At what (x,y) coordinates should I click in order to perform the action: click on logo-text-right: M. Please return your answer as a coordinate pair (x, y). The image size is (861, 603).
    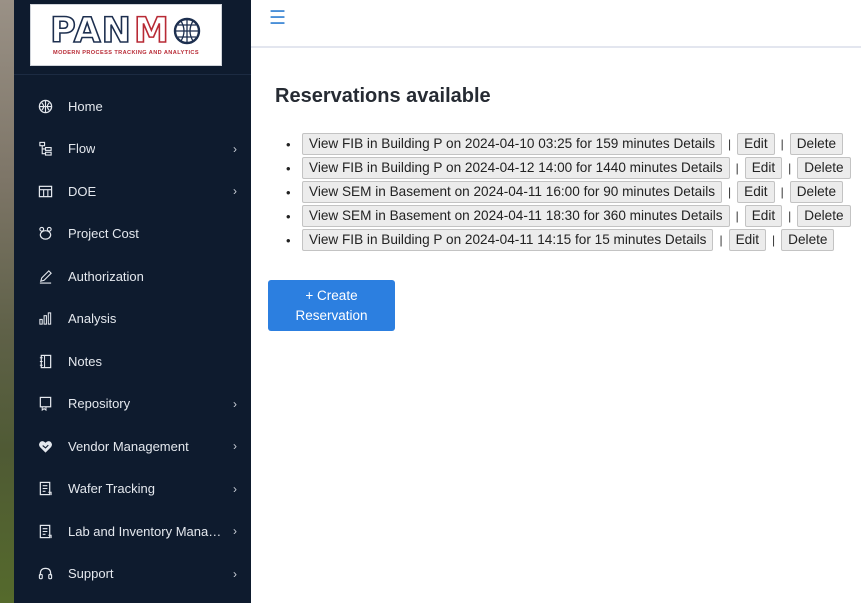
    Looking at the image, I should click on (151, 31).